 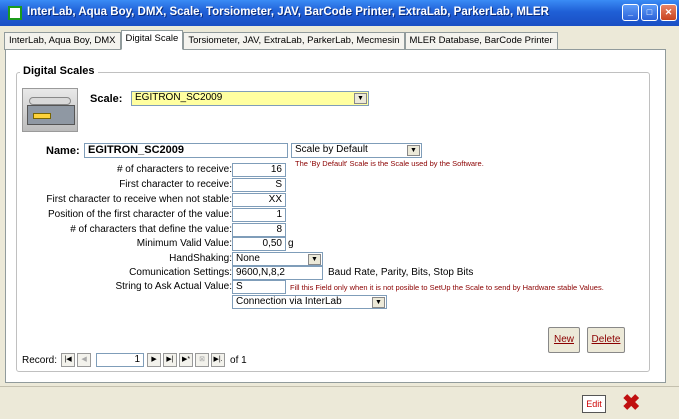 What do you see at coordinates (174, 169) in the screenshot?
I see `chars-to-receive-label: # of characters to receive:` at bounding box center [174, 169].